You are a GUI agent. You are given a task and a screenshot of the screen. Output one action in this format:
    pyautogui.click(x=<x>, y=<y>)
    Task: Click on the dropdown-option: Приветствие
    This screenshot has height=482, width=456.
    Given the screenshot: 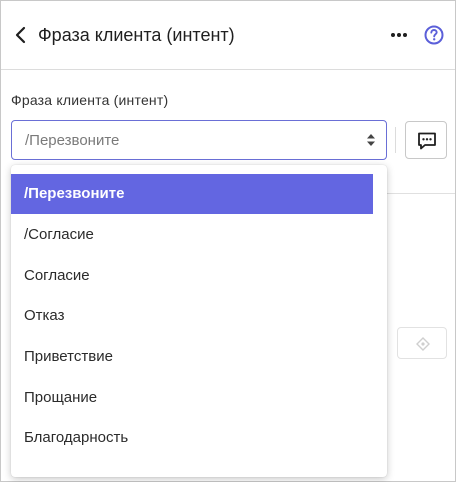 What is the action you would take?
    pyautogui.click(x=192, y=357)
    